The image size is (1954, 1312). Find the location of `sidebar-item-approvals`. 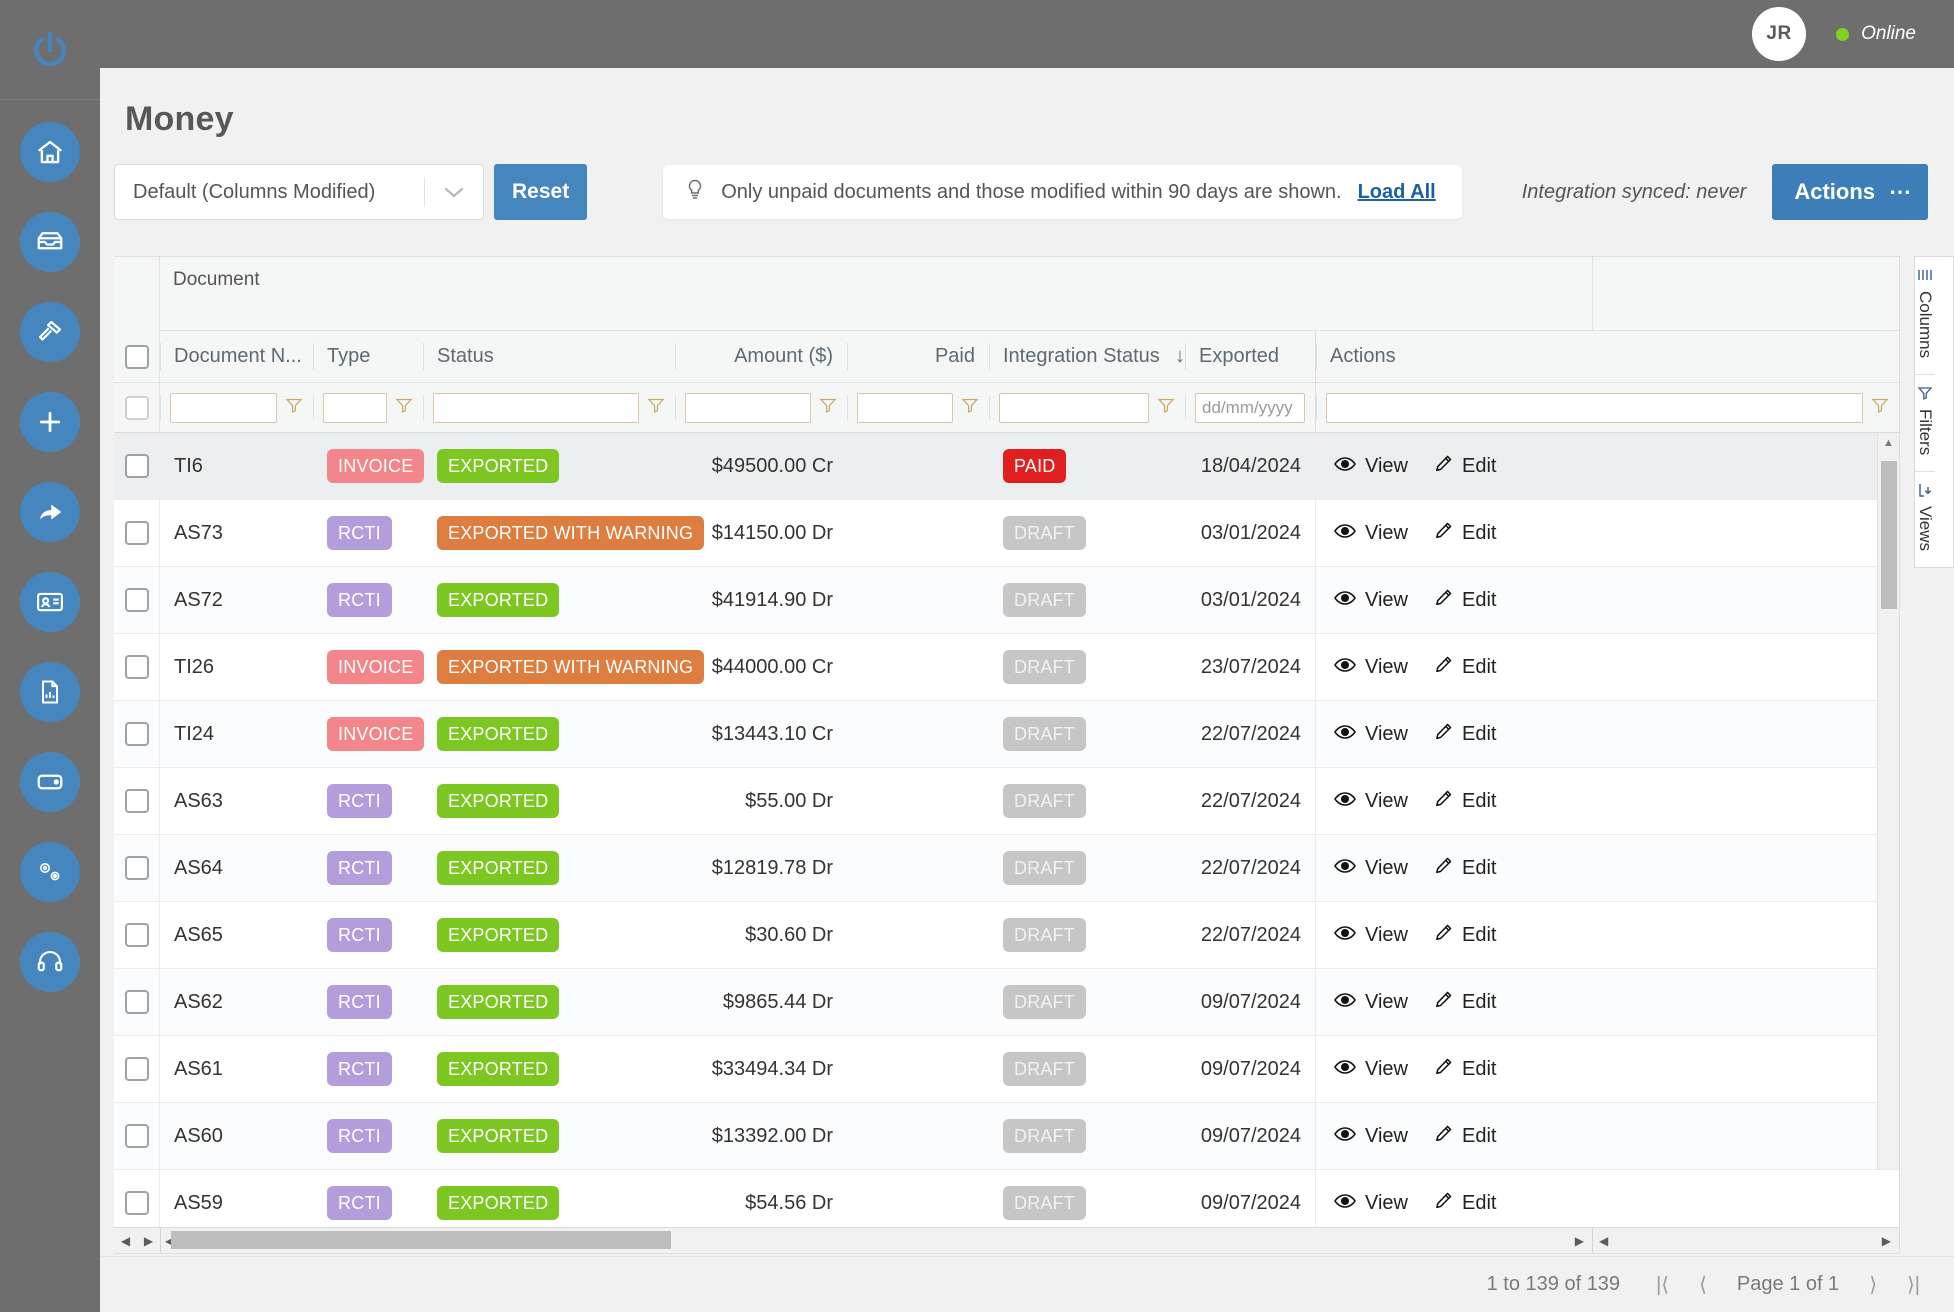

sidebar-item-approvals is located at coordinates (50, 332).